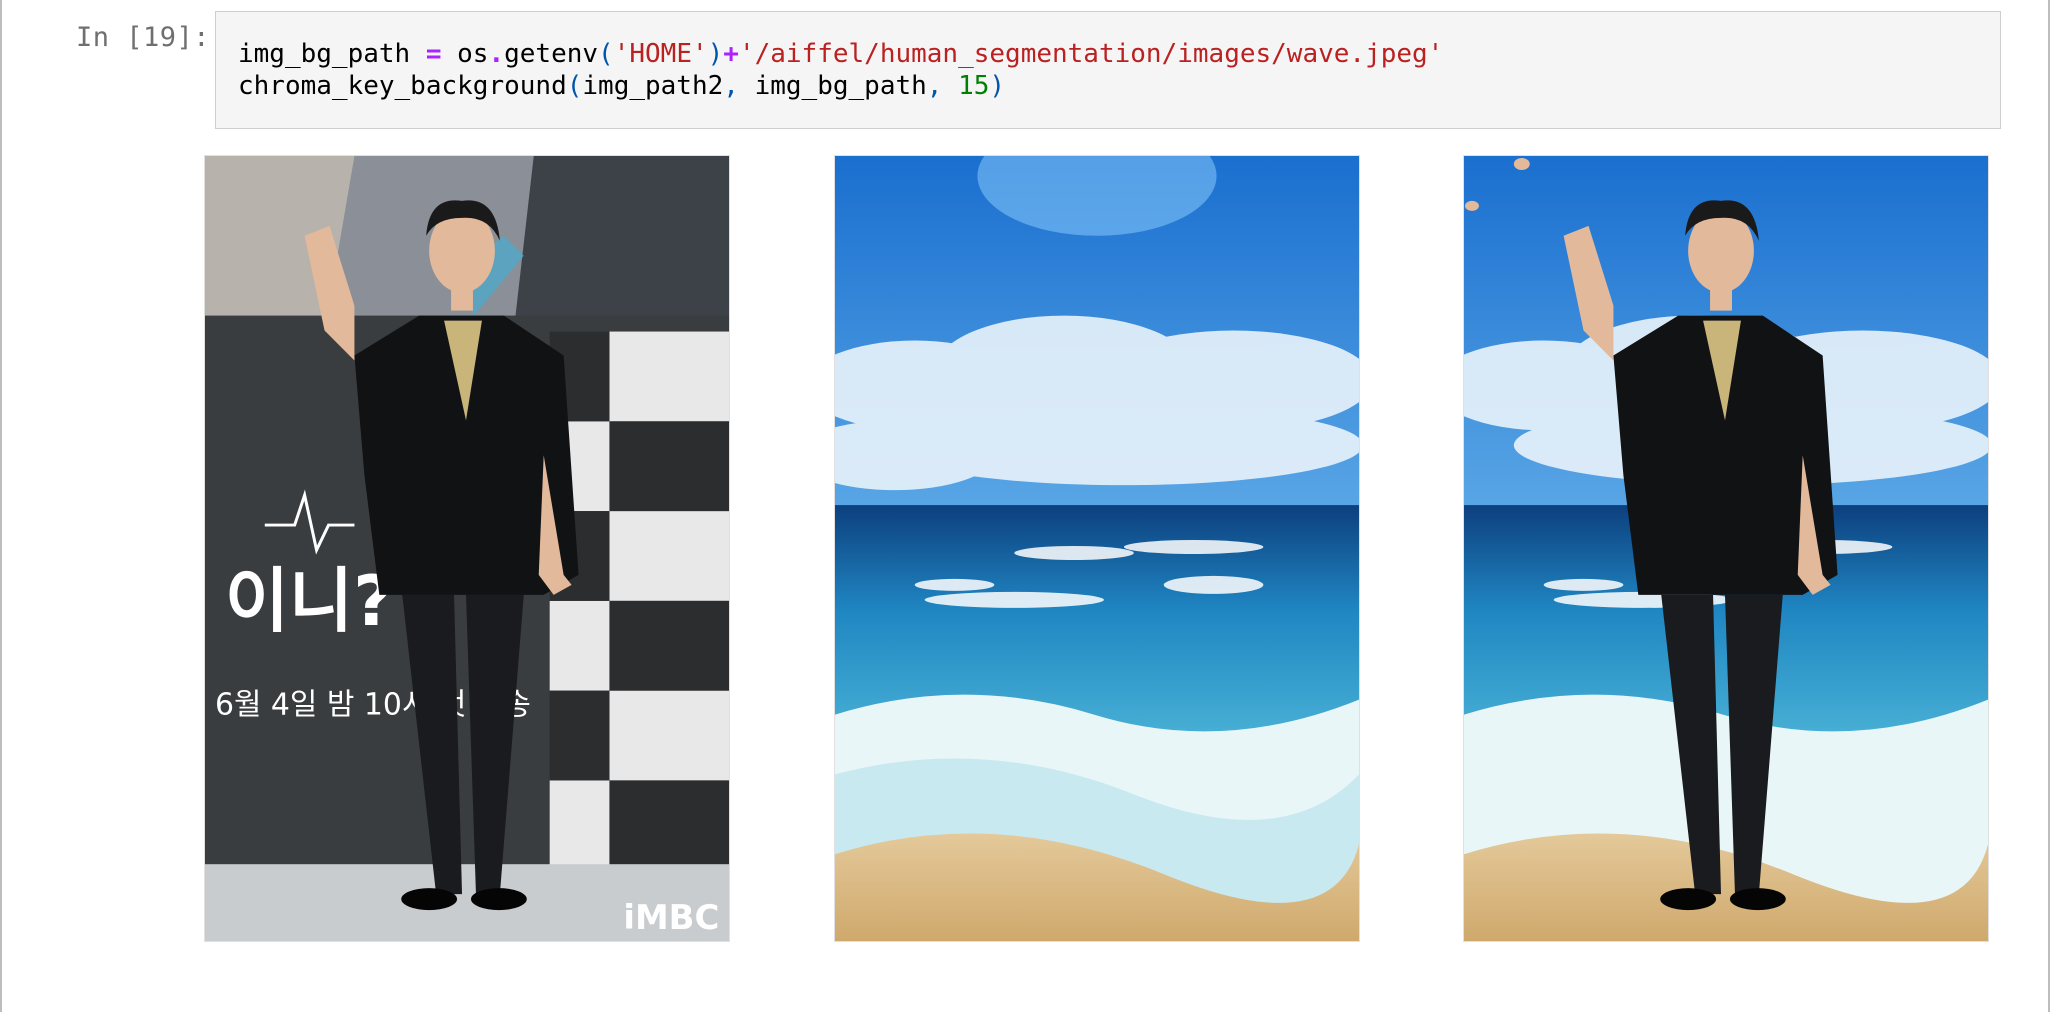 The width and height of the screenshot is (2050, 1012). I want to click on svg-text: 이니?, so click(309, 601).